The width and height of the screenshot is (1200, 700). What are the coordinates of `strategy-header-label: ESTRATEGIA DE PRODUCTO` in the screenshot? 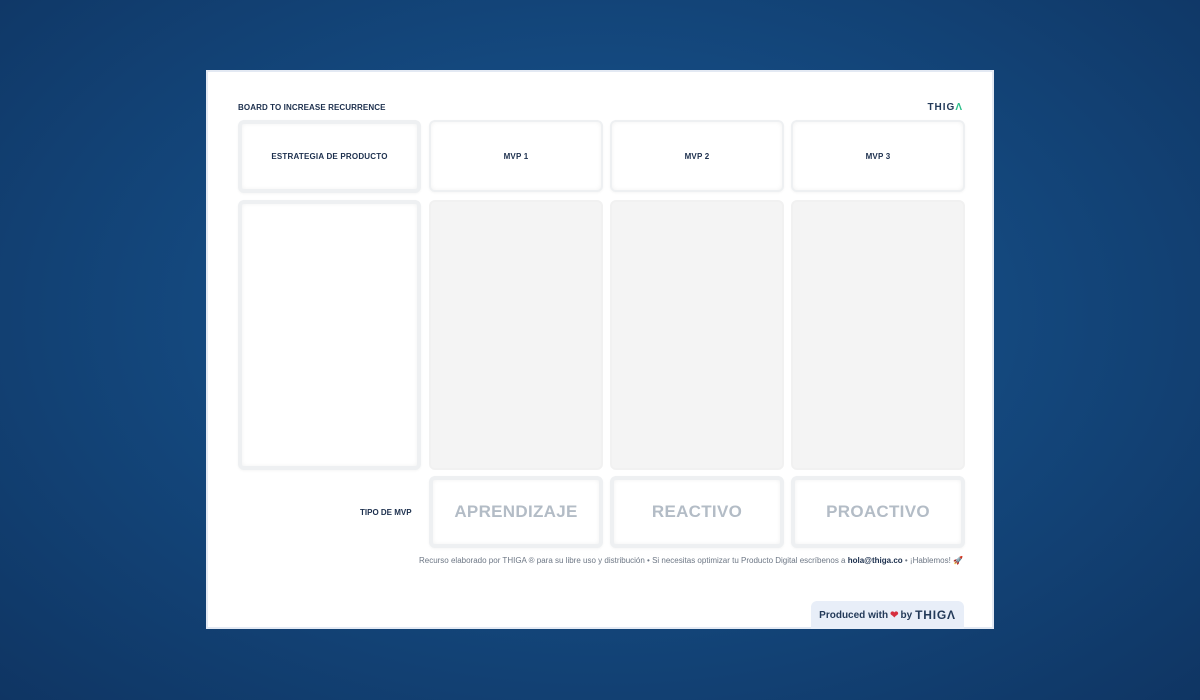 It's located at (329, 156).